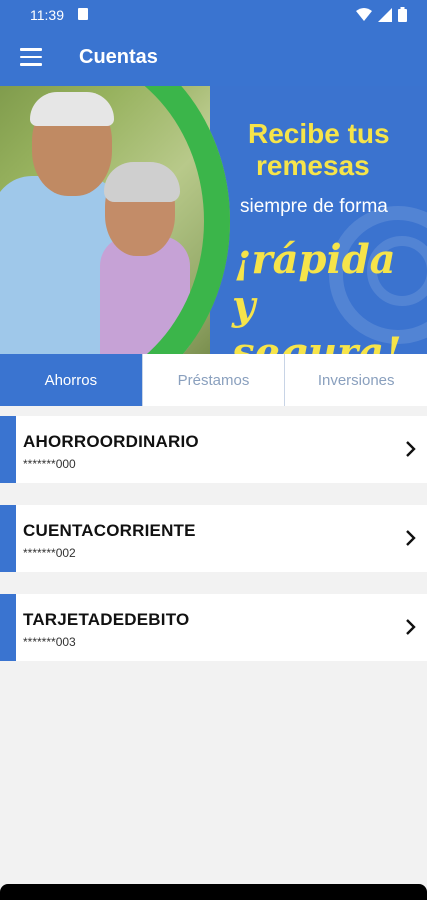  What do you see at coordinates (213, 15) in the screenshot?
I see `status-bar: 11:39` at bounding box center [213, 15].